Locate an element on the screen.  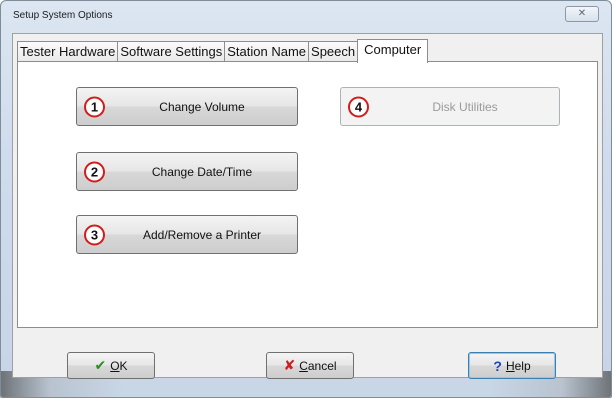
number-3-badge: 3 is located at coordinates (94, 234).